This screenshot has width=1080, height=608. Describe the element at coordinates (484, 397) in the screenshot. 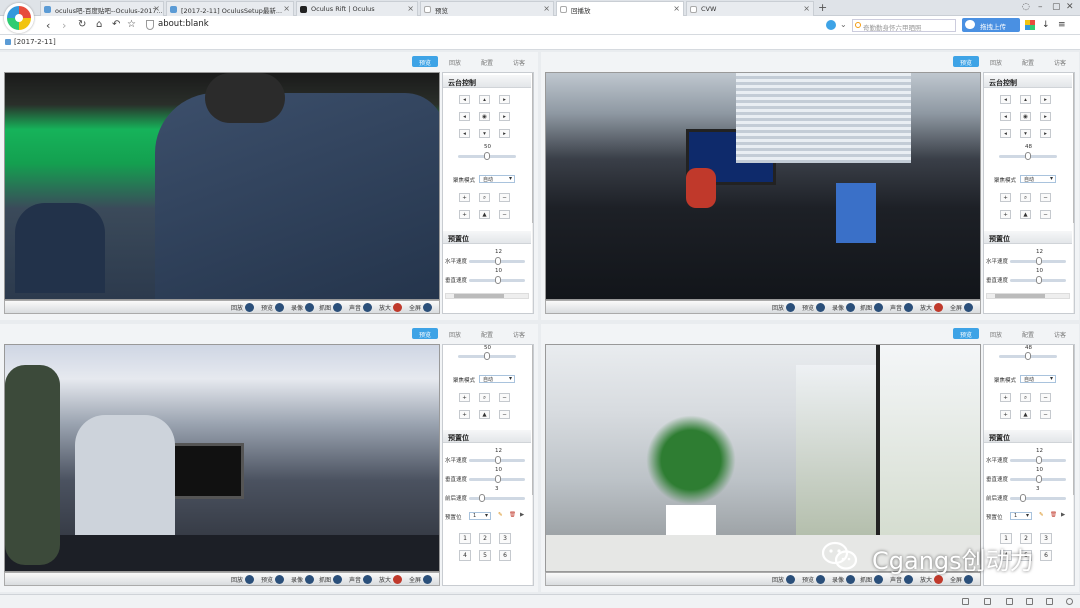

I see `focus-button: ⌕` at that location.